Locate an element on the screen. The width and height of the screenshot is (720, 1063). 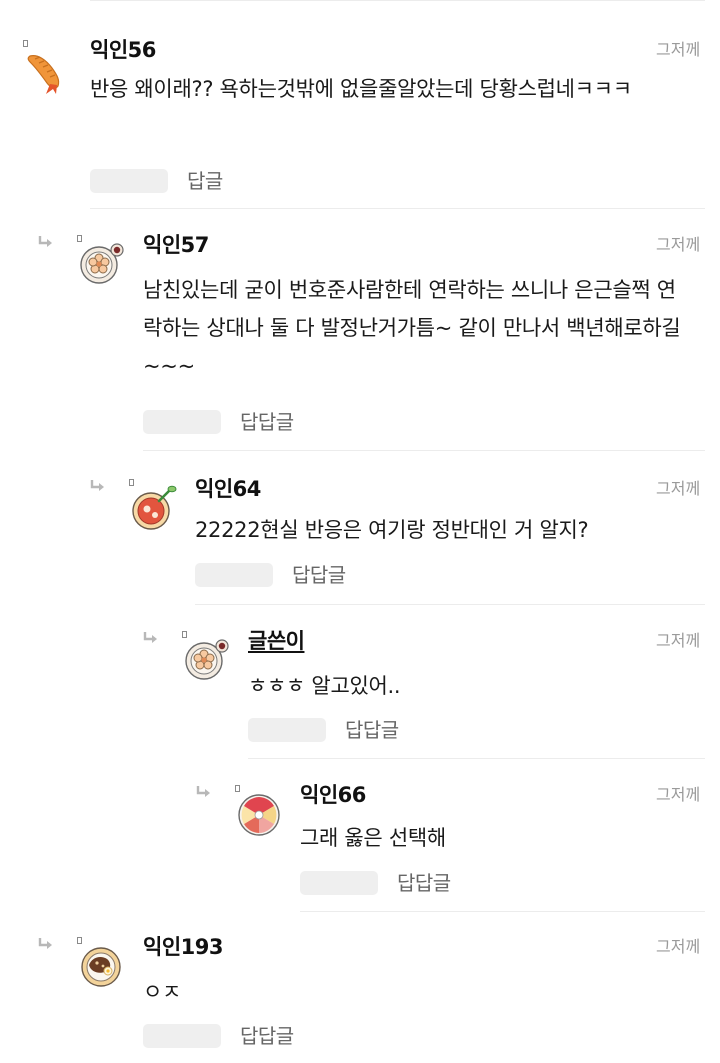
top-divider is located at coordinates (397, 0).